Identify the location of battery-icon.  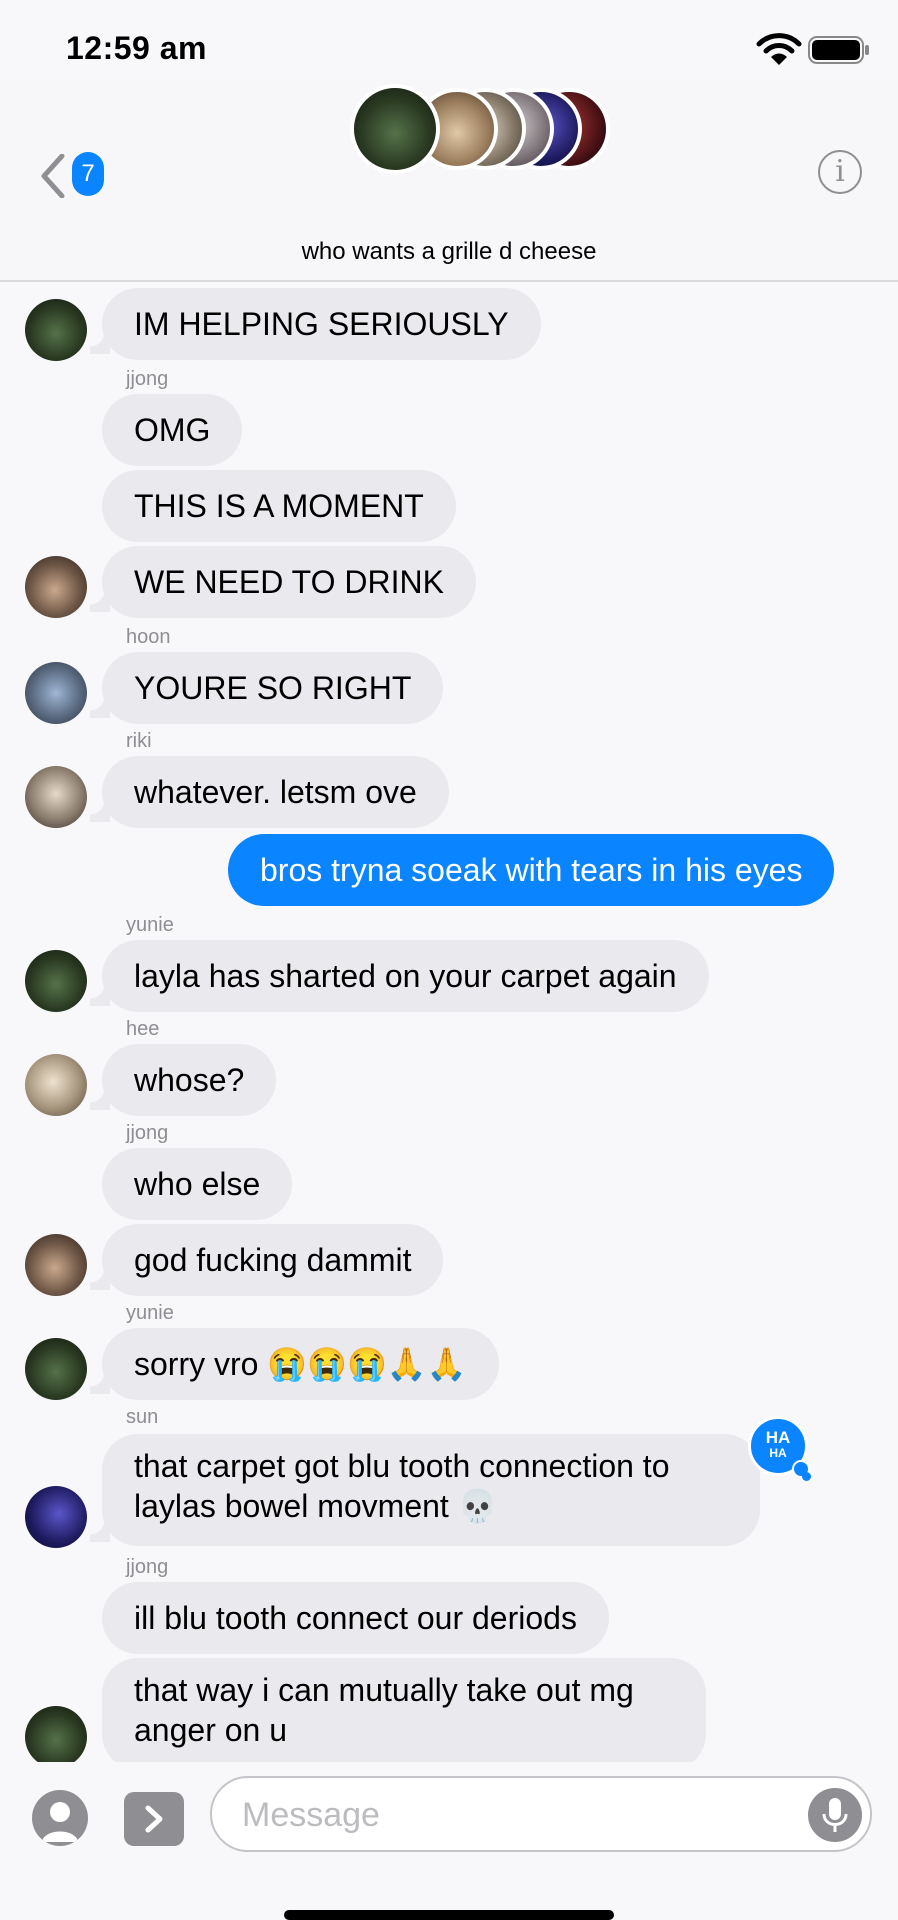
(838, 50).